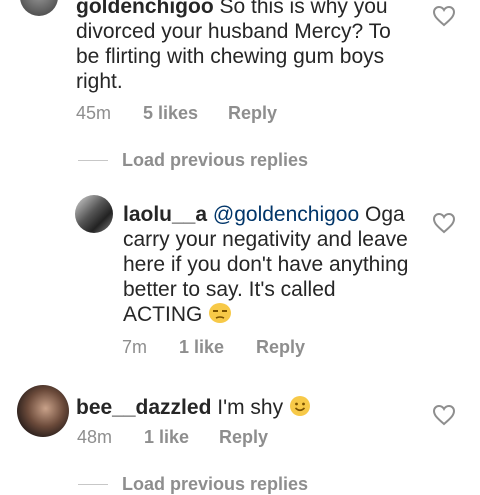  What do you see at coordinates (99, 81) in the screenshot?
I see `comment-text-line: right.` at bounding box center [99, 81].